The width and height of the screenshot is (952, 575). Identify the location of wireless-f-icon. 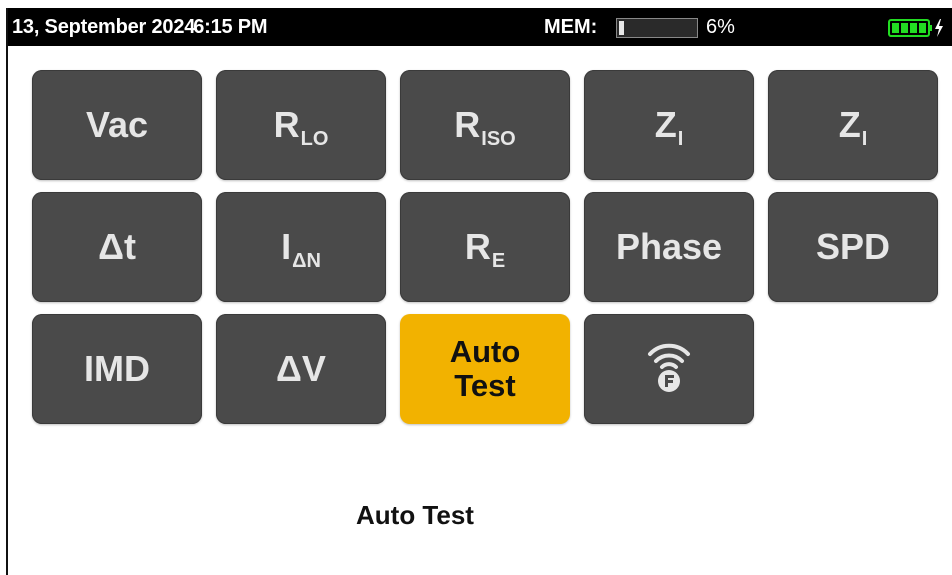
(669, 369).